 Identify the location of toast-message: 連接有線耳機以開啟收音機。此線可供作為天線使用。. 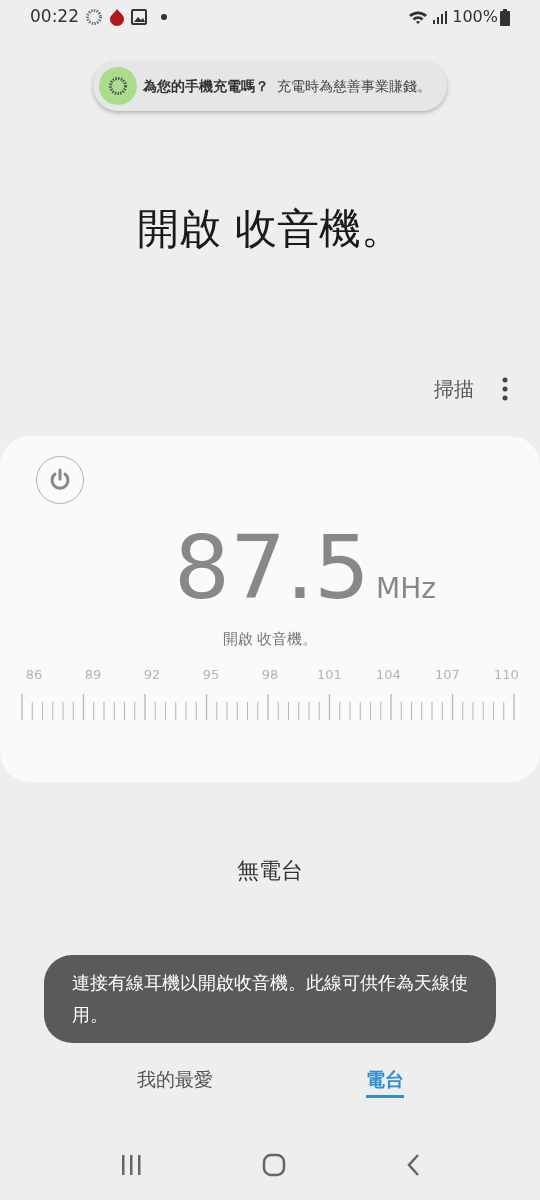
(270, 999).